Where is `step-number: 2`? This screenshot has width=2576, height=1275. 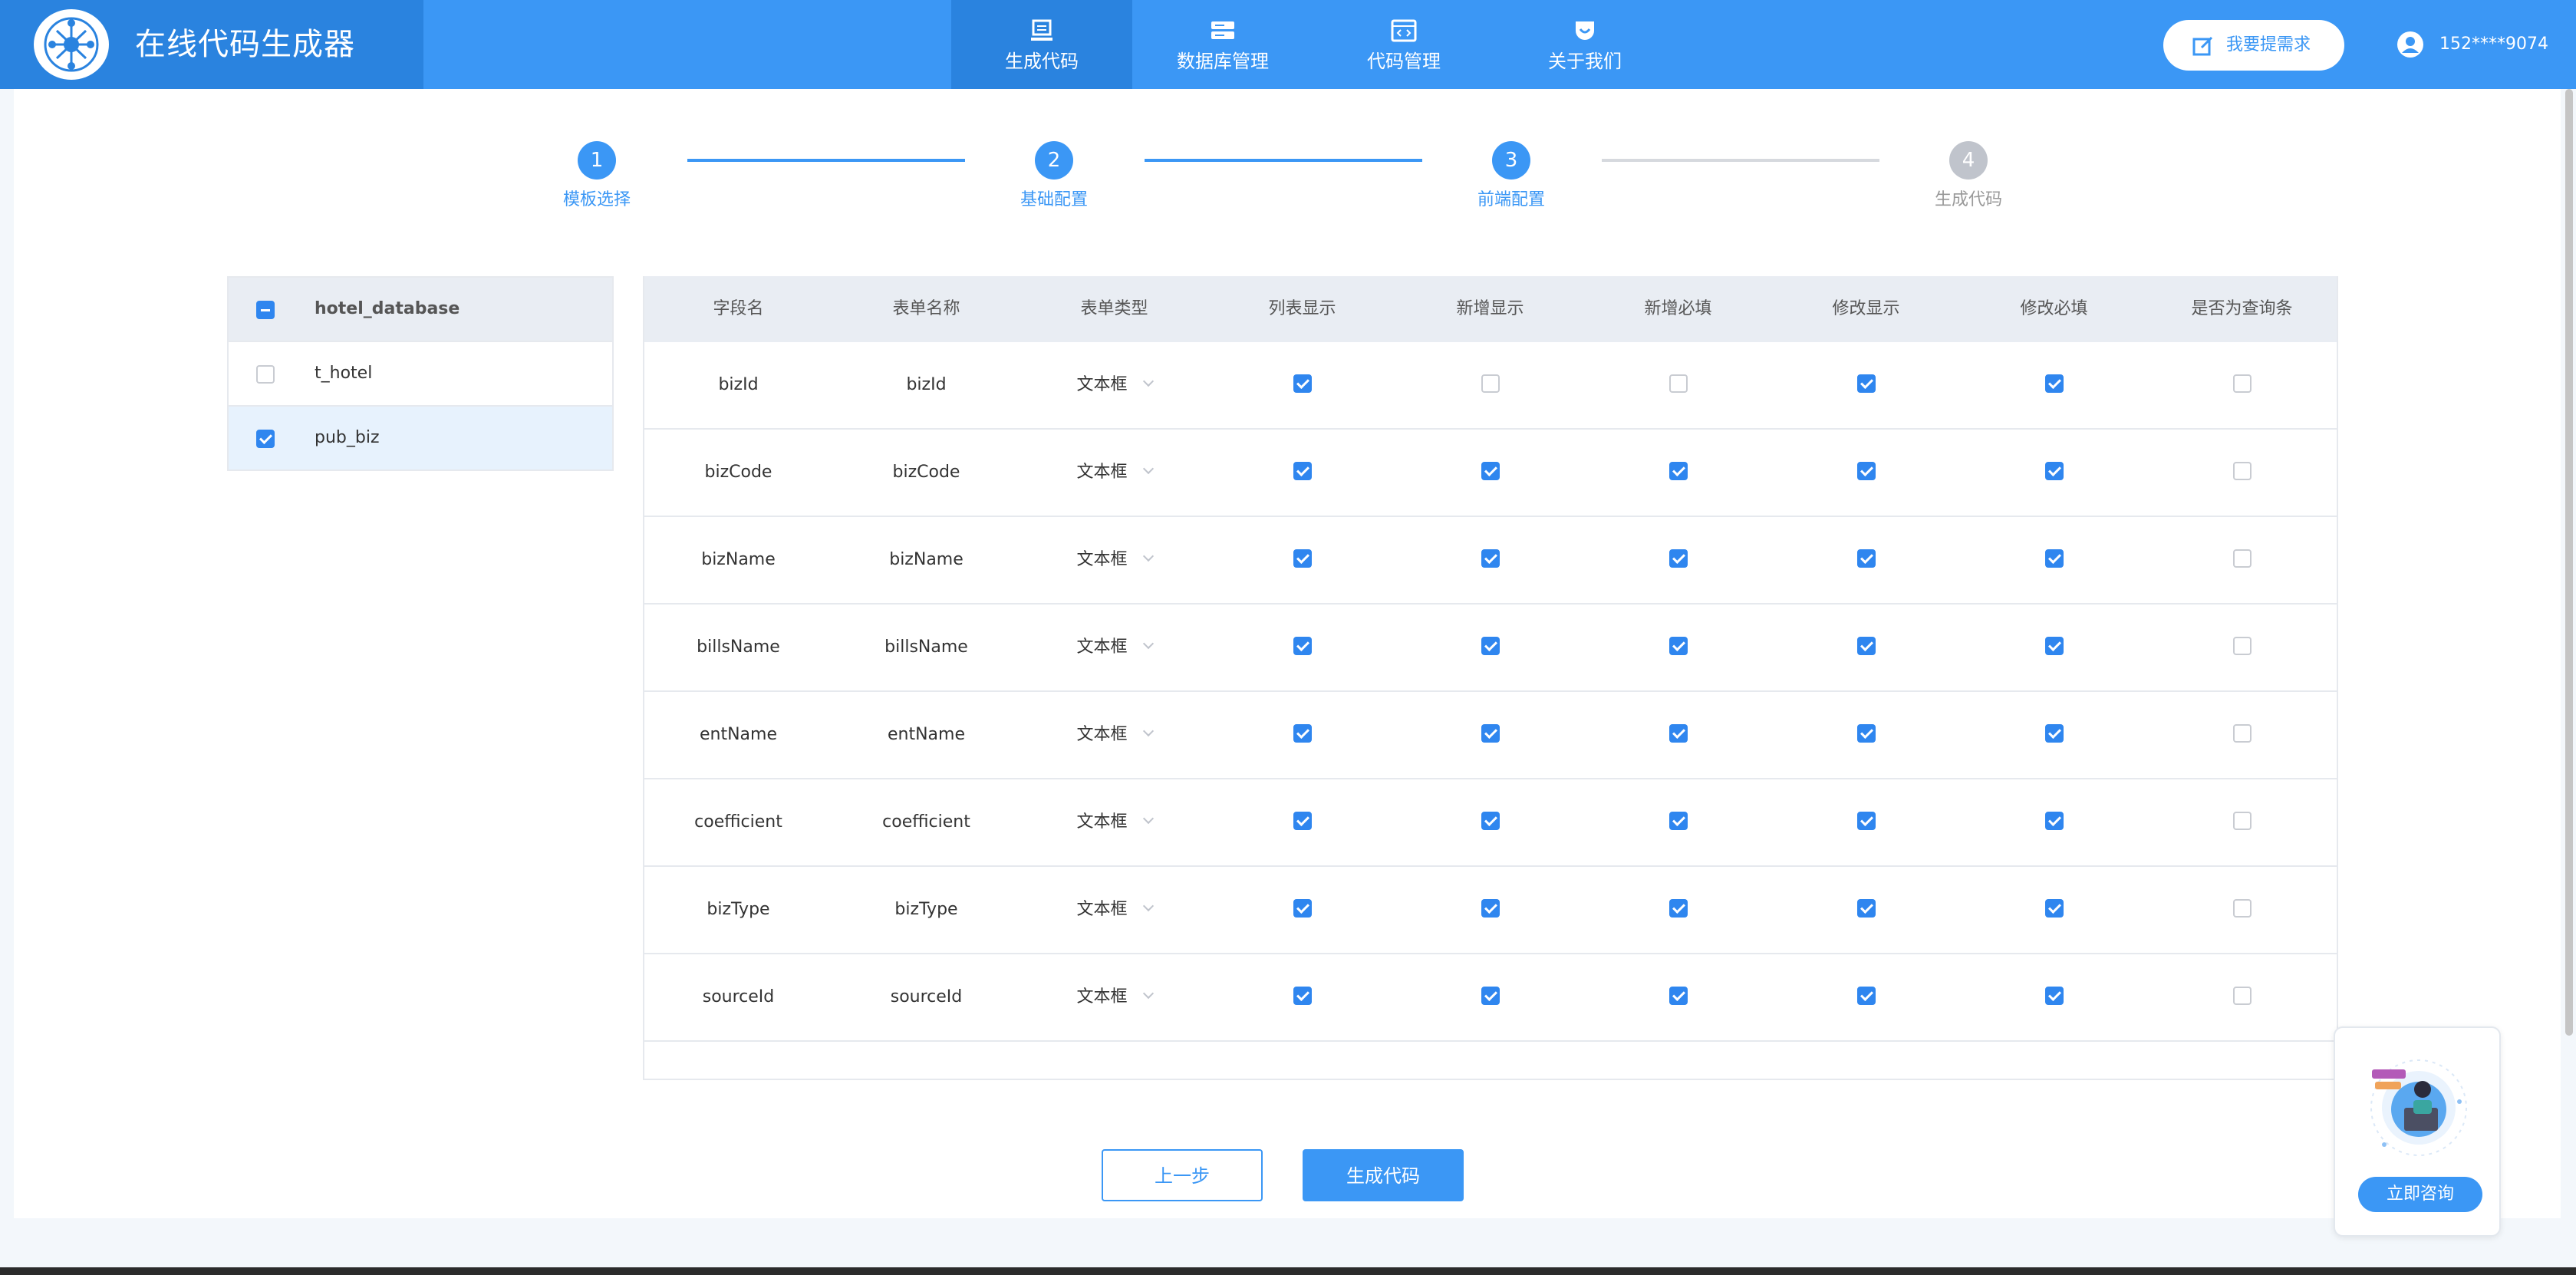
step-number: 2 is located at coordinates (1054, 160).